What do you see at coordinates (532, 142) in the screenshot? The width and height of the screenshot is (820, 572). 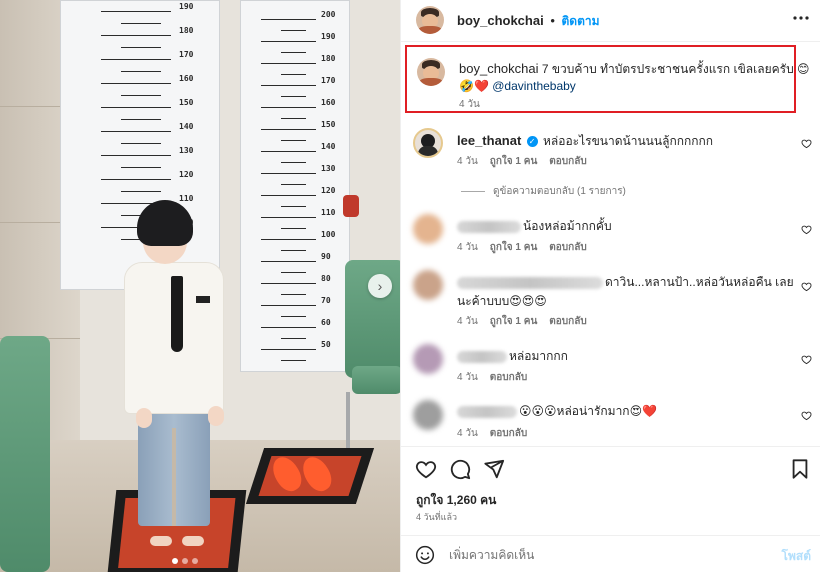 I see `verified-icon: ✓` at bounding box center [532, 142].